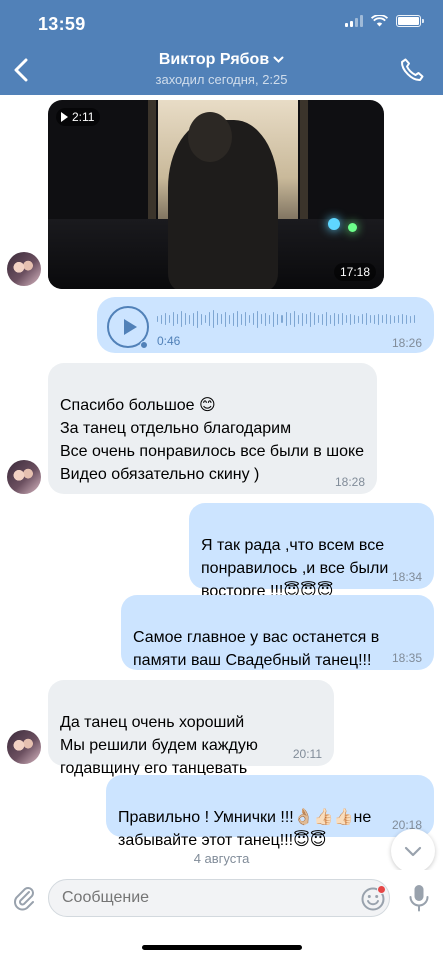  I want to click on chevron-down-icon, so click(413, 851).